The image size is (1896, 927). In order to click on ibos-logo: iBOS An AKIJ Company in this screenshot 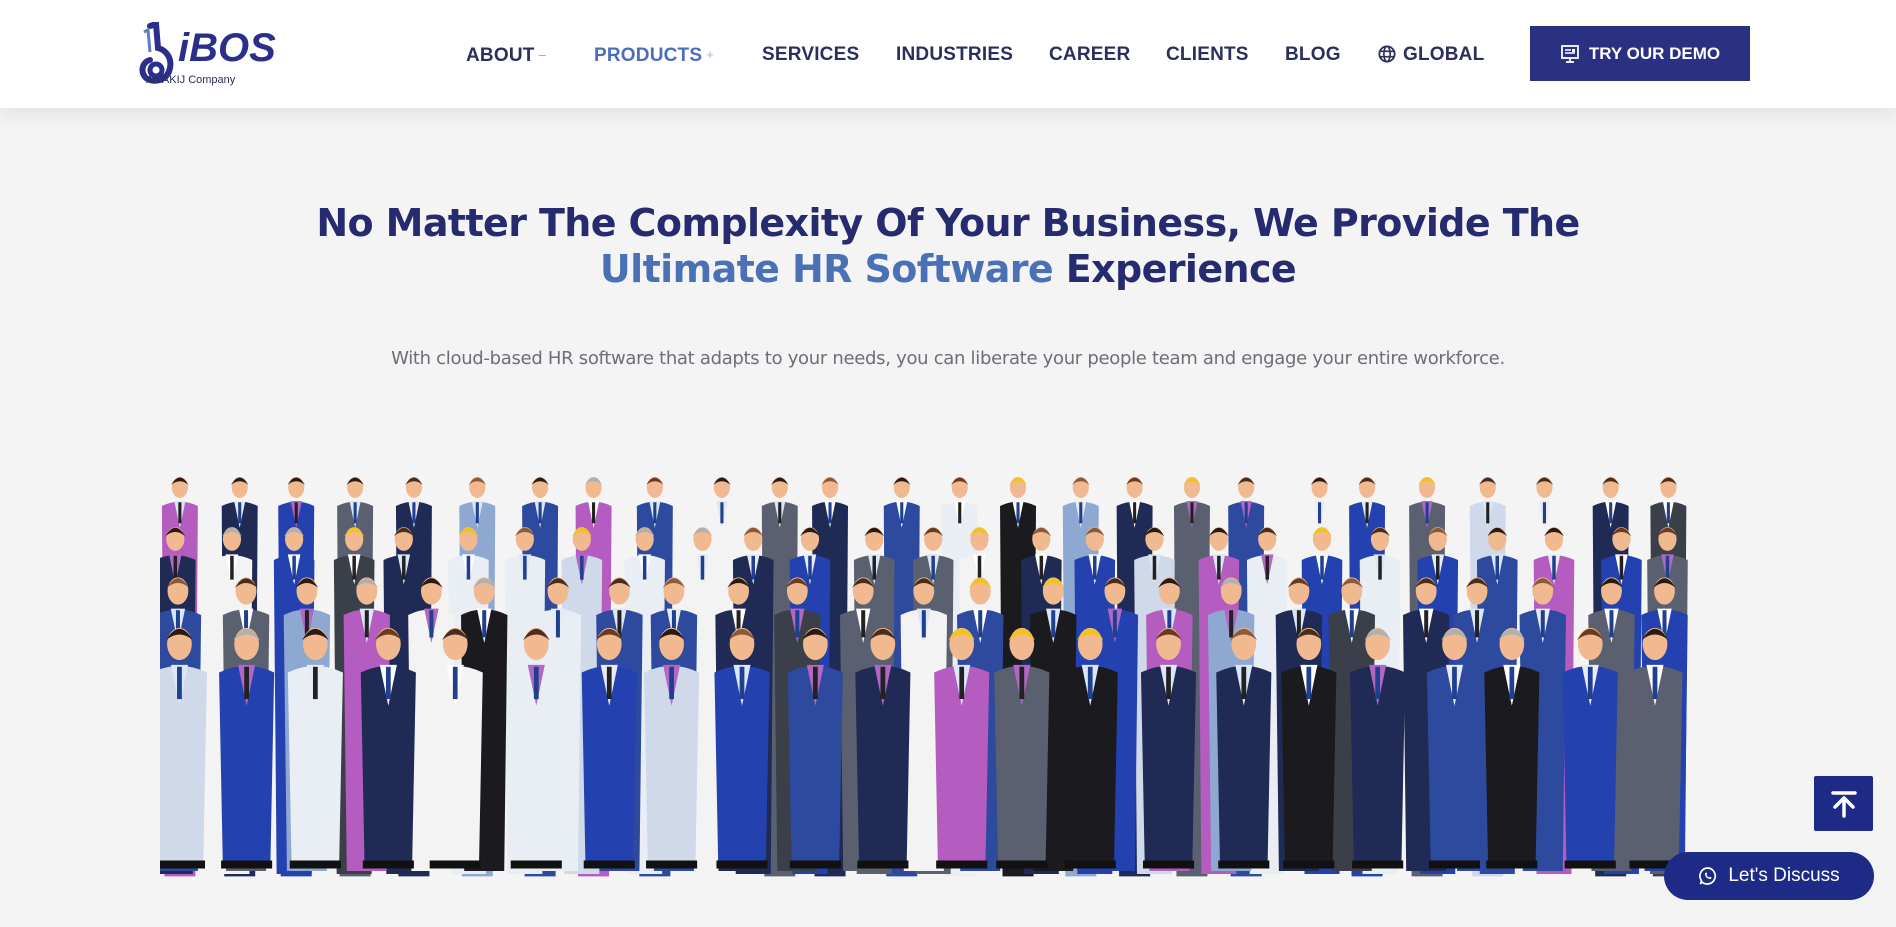, I will do `click(211, 56)`.